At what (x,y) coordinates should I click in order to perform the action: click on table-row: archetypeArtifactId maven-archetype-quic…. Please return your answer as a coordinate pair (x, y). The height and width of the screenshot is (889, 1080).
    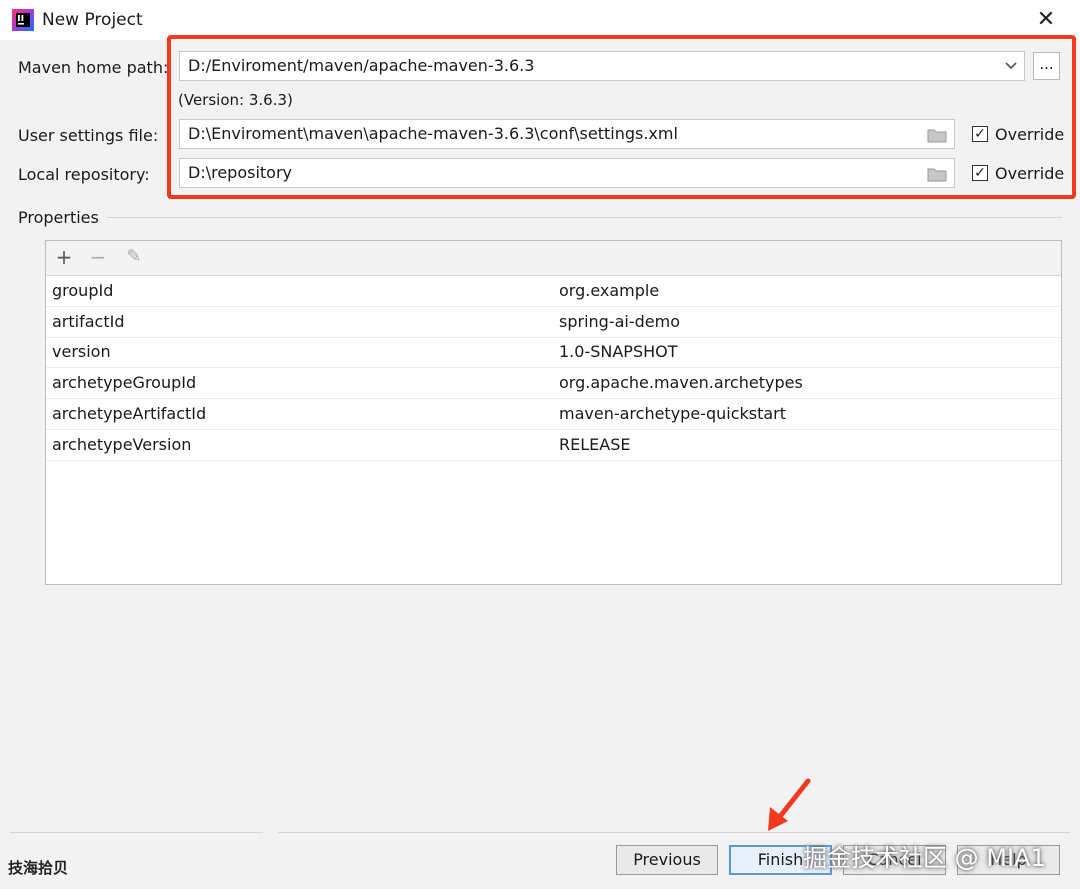
    Looking at the image, I should click on (553, 414).